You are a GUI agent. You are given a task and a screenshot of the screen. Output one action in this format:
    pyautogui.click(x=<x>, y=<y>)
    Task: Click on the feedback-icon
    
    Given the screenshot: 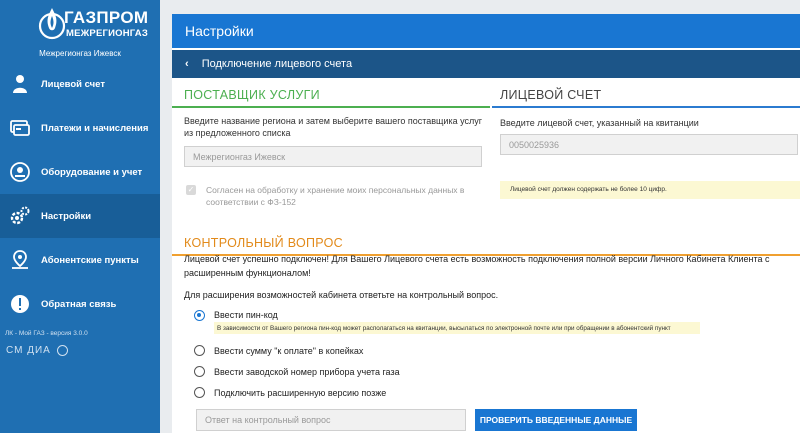 What is the action you would take?
    pyautogui.click(x=20, y=304)
    